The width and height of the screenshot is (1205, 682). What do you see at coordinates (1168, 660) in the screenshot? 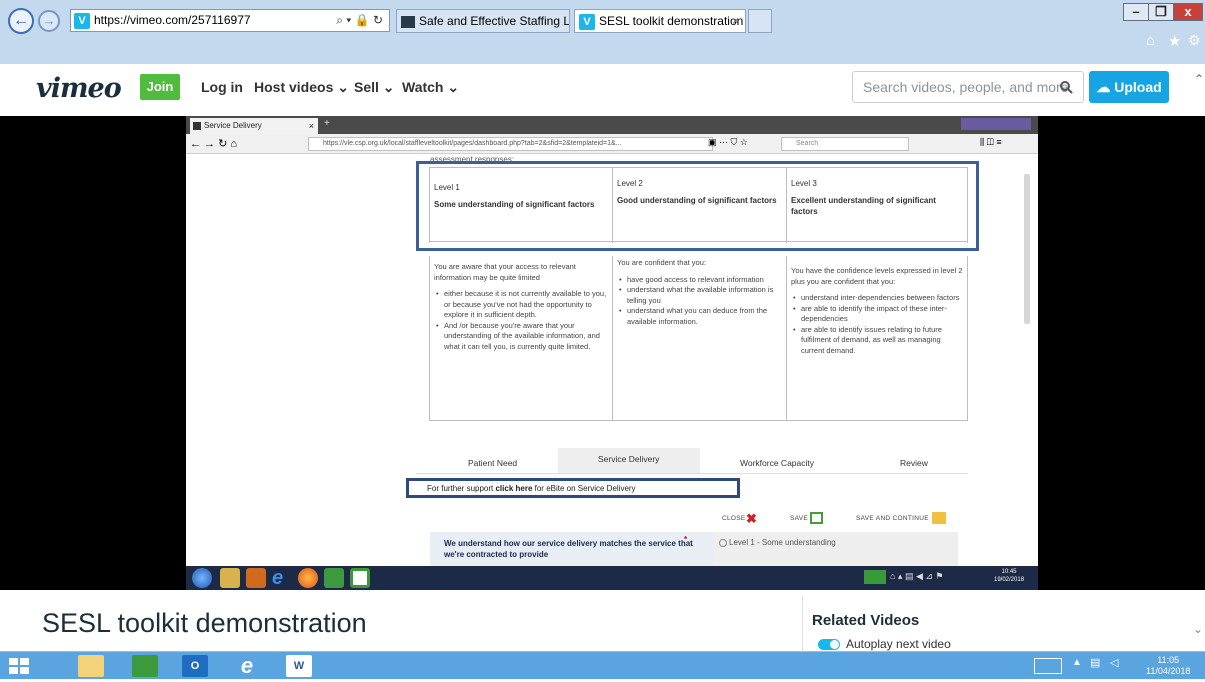
I see `clock-time: 11:05` at bounding box center [1168, 660].